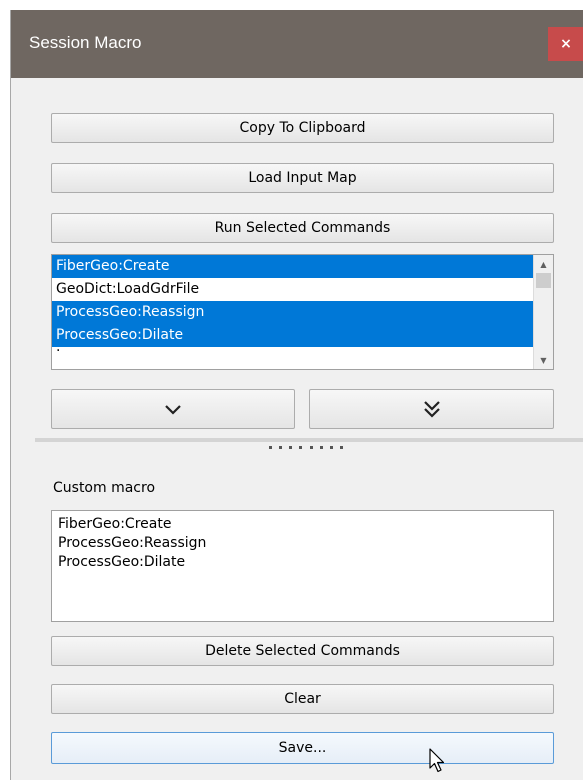  What do you see at coordinates (104, 488) in the screenshot?
I see `custom-macro-label: Custom macro` at bounding box center [104, 488].